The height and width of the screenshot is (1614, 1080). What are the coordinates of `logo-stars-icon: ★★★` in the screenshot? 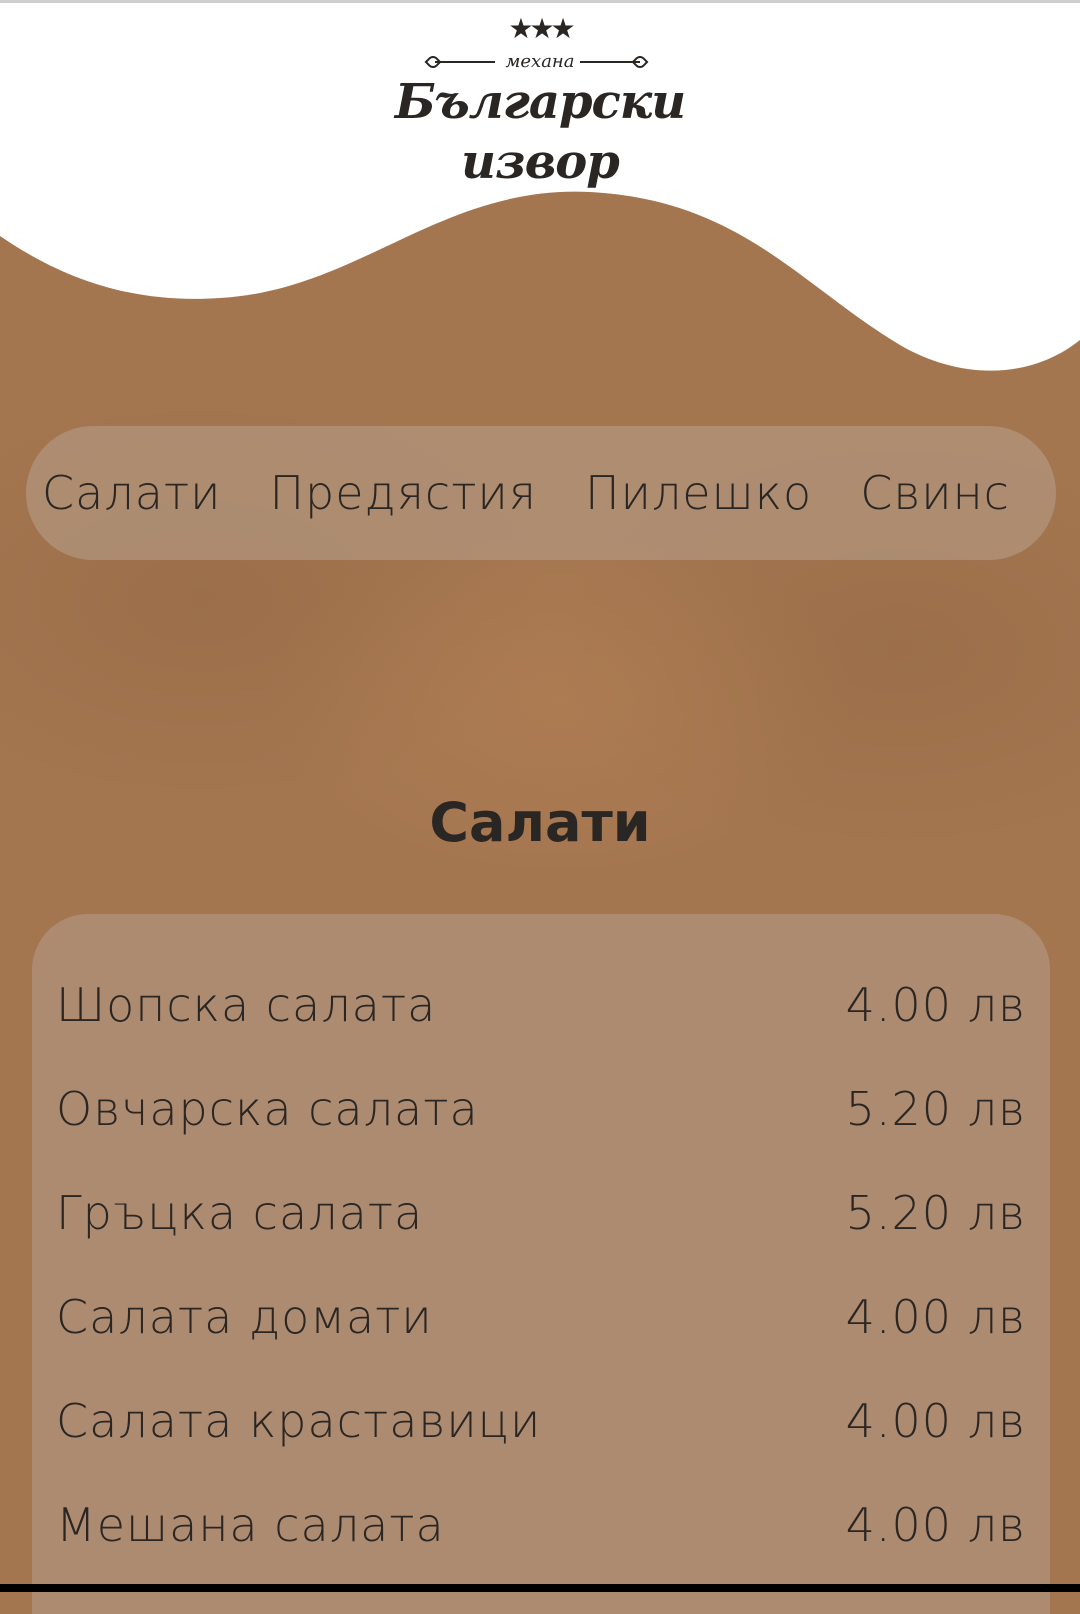 It's located at (541, 28).